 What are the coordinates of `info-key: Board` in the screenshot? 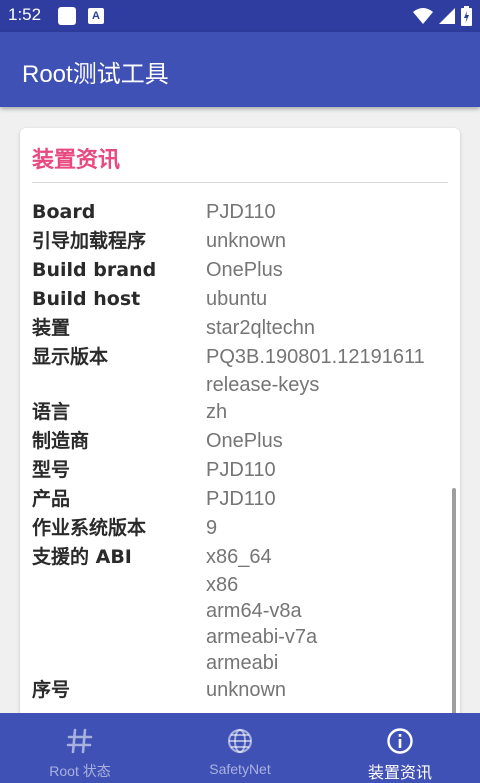 It's located at (64, 212).